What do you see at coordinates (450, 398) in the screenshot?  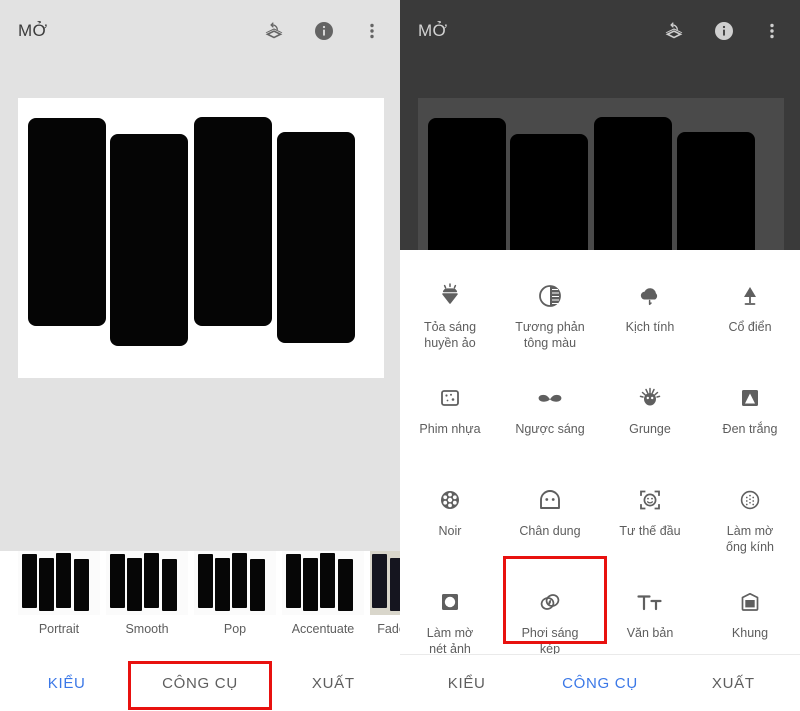 I see `grainy-film-icon` at bounding box center [450, 398].